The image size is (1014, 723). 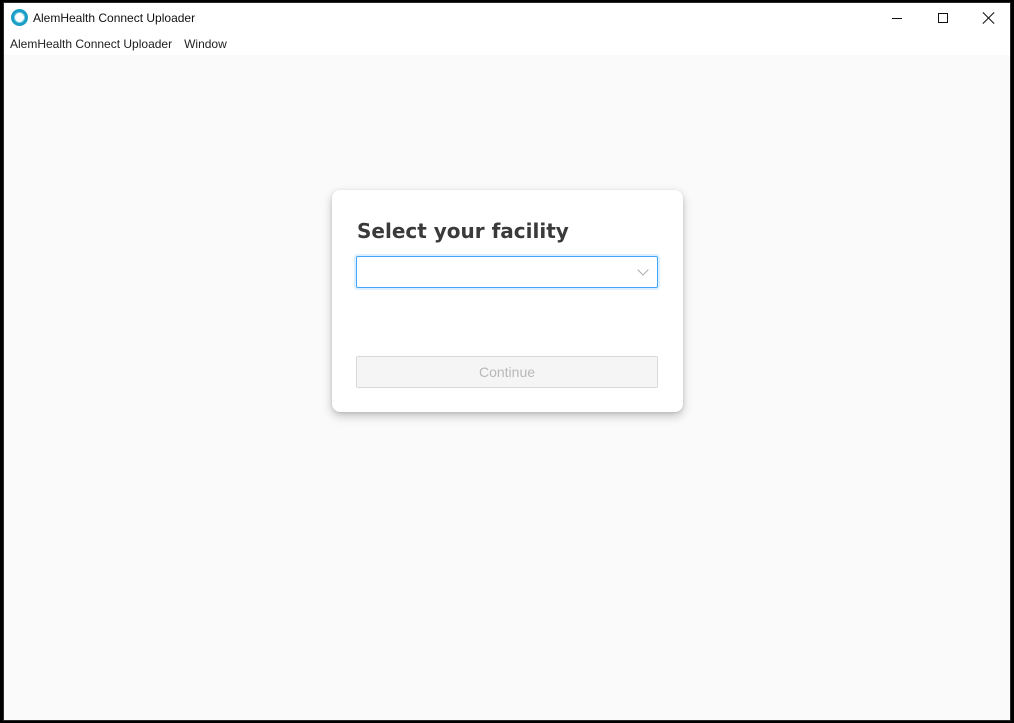 I want to click on maximize-icon, so click(x=943, y=18).